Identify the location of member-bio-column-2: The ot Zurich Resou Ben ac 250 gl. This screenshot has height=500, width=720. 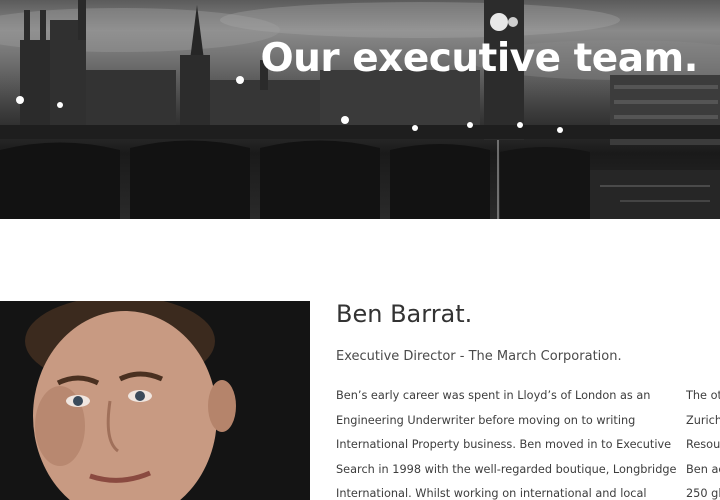
(703, 442).